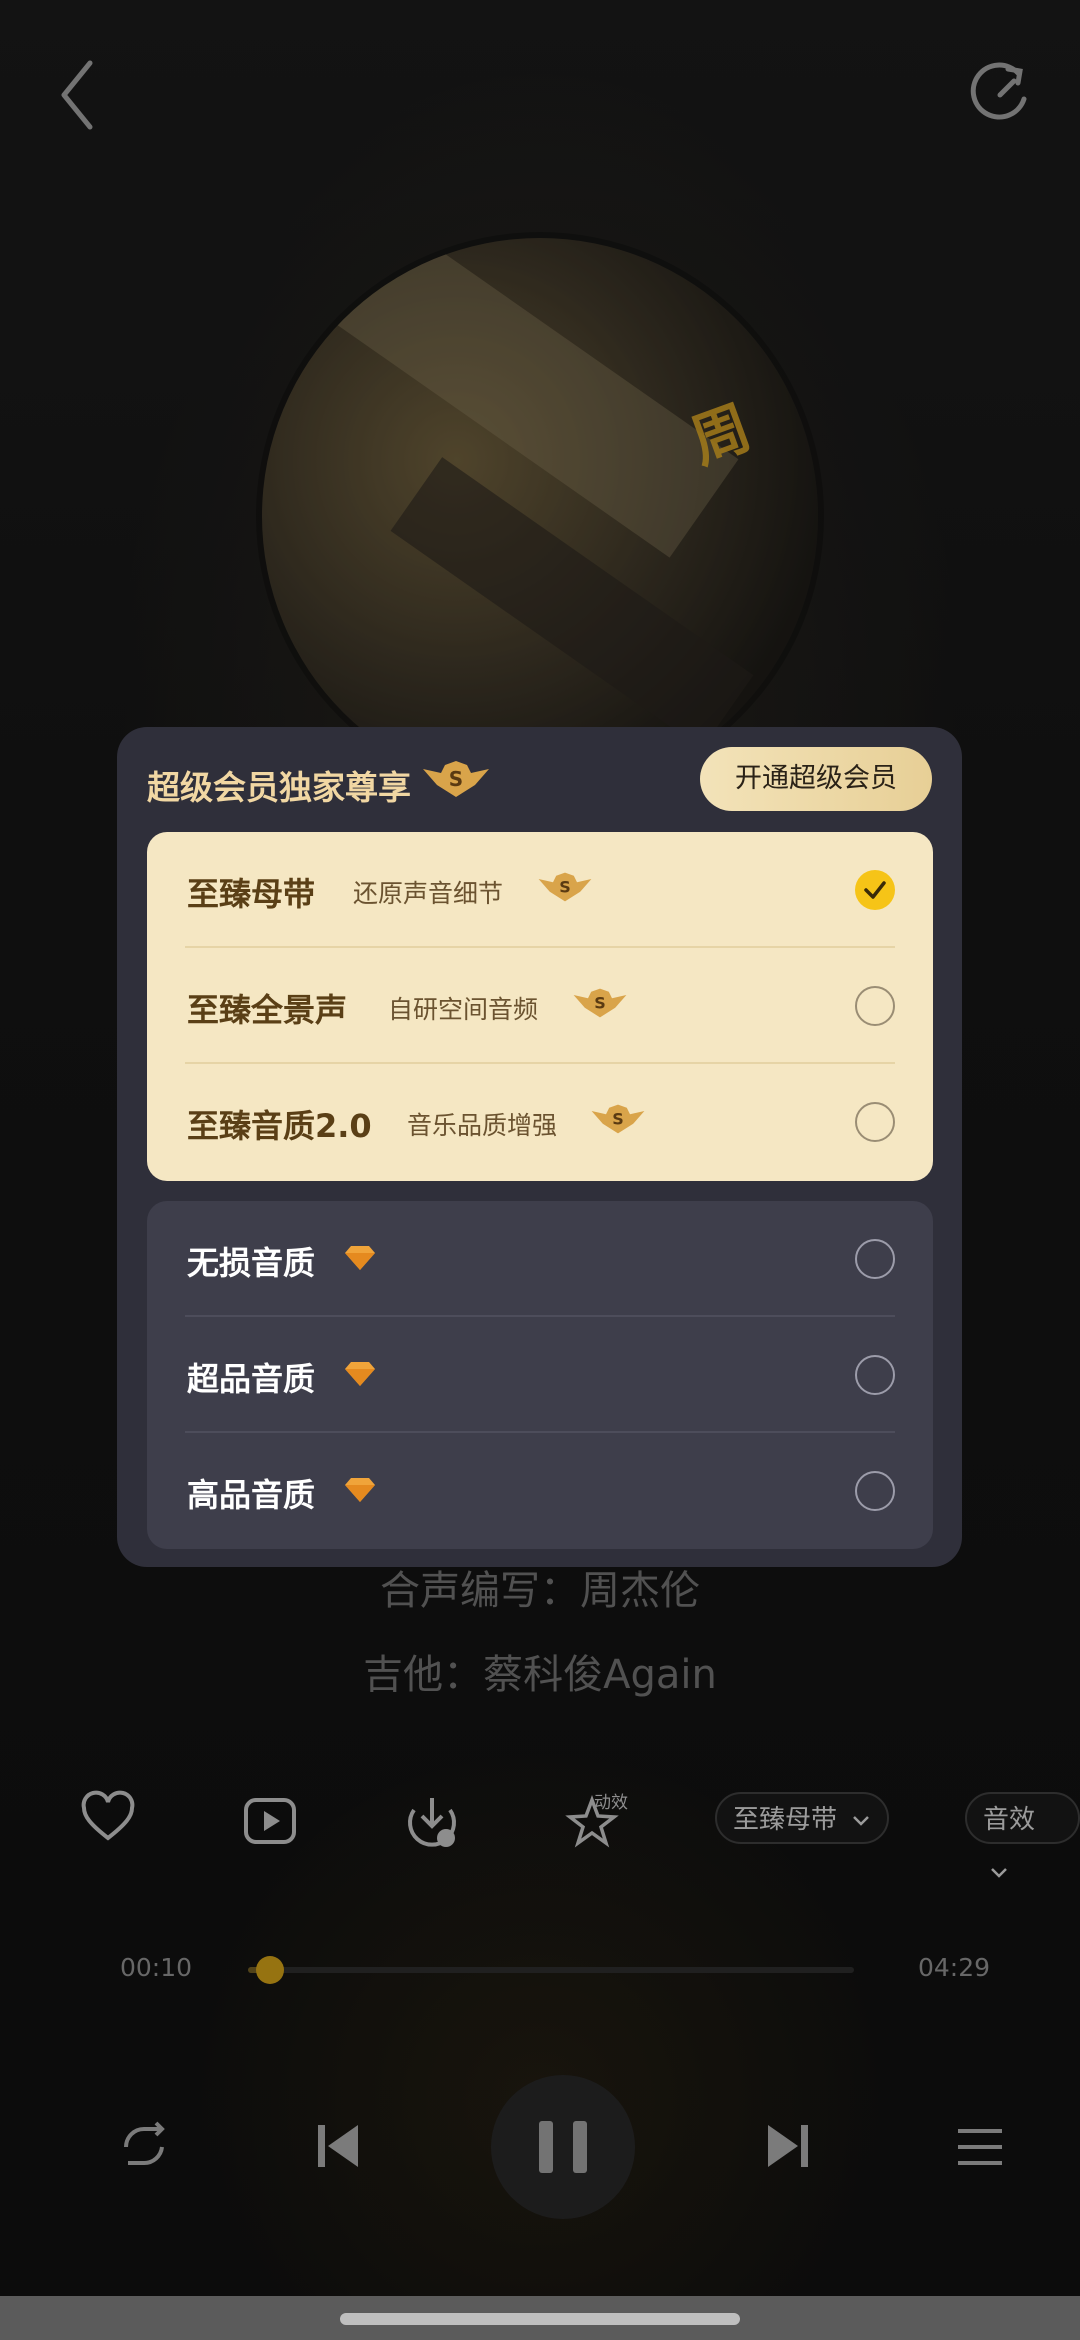 Image resolution: width=1080 pixels, height=2340 pixels. What do you see at coordinates (816, 779) in the screenshot?
I see `open-svip-button: 开通超级会员` at bounding box center [816, 779].